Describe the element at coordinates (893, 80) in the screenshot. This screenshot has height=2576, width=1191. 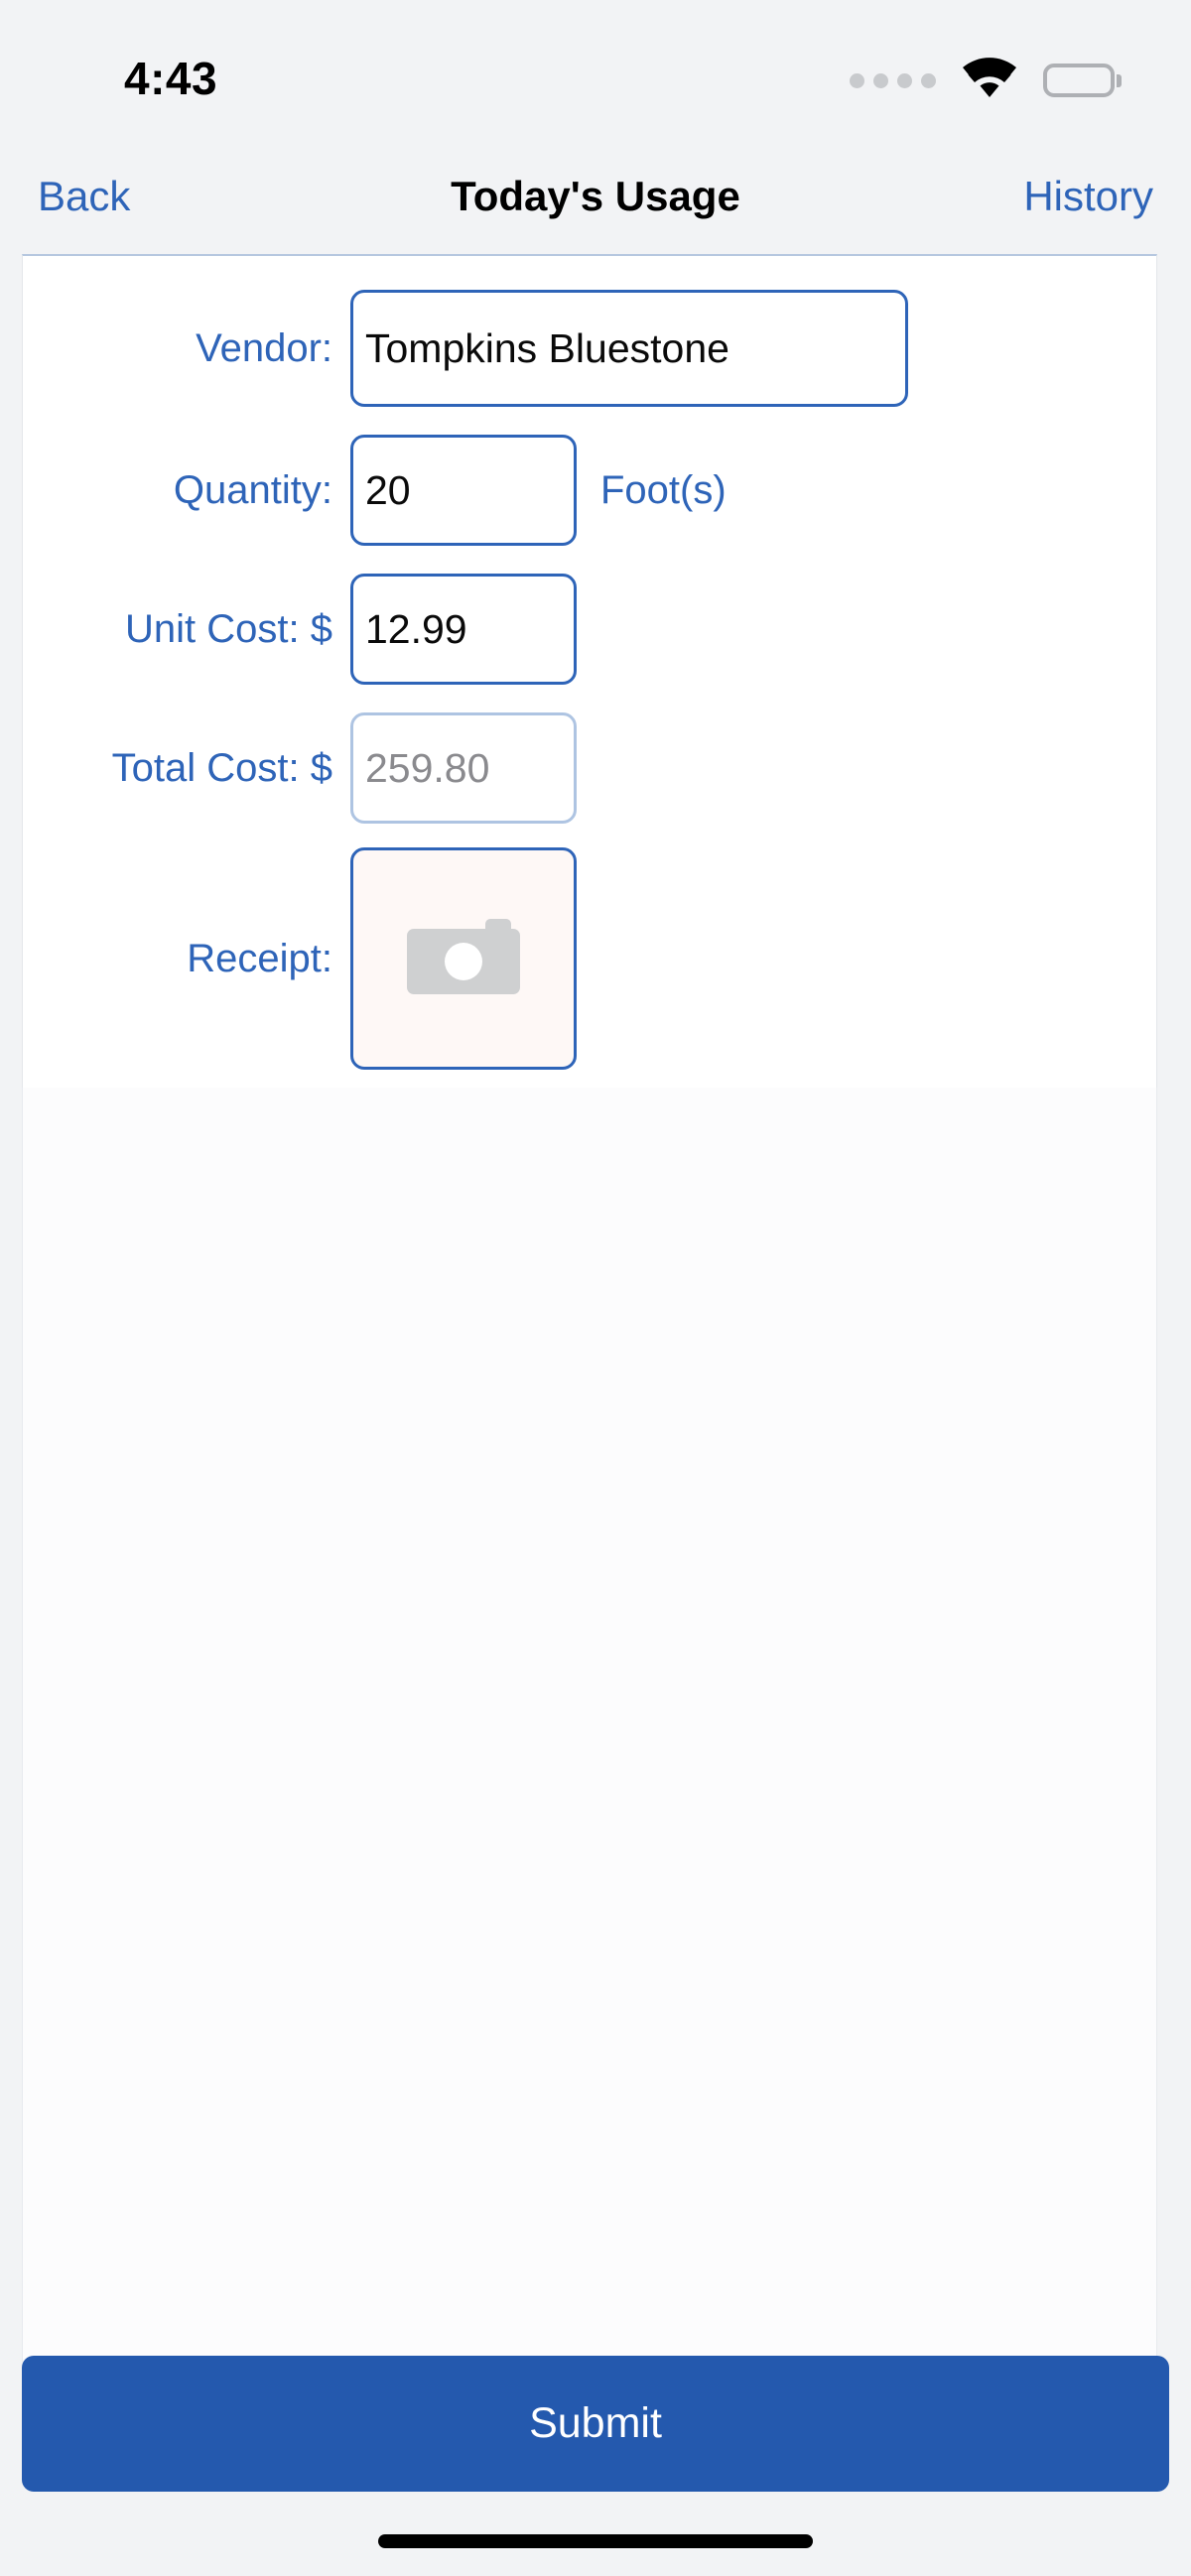
I see `signal-dots-icon` at that location.